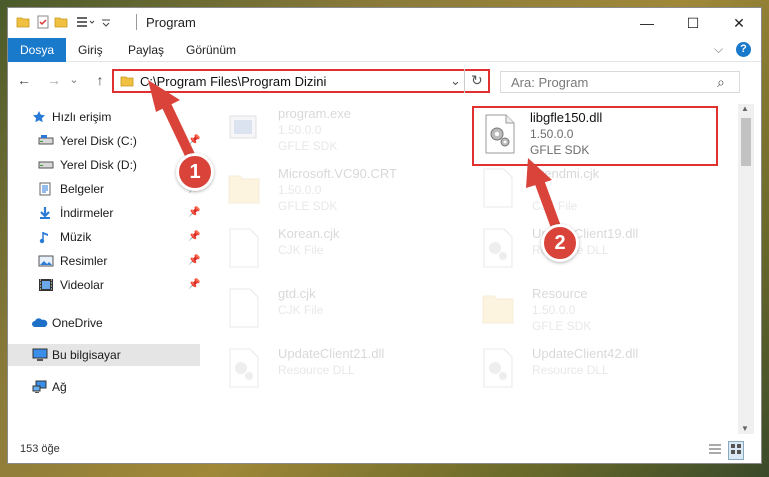  I want to click on file-name: Korean.cjk, so click(309, 233).